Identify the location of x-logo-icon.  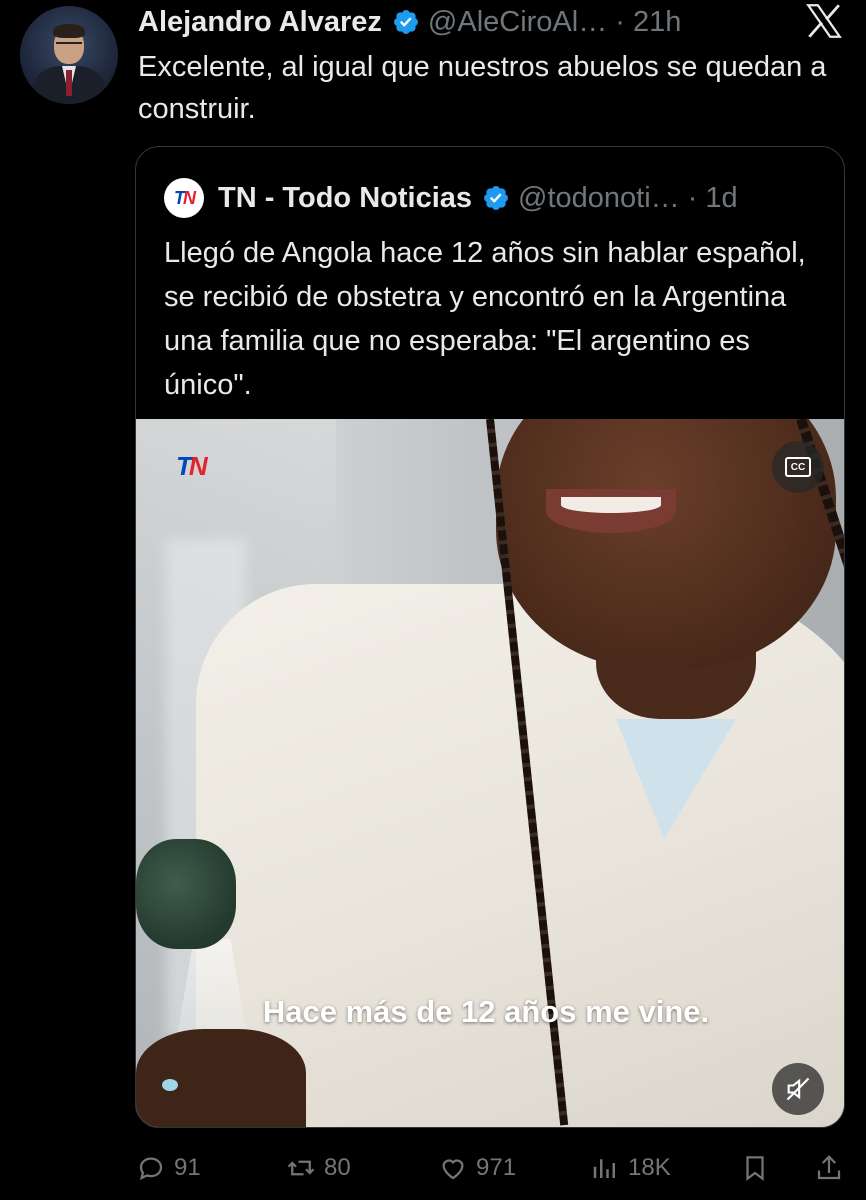
(824, 21).